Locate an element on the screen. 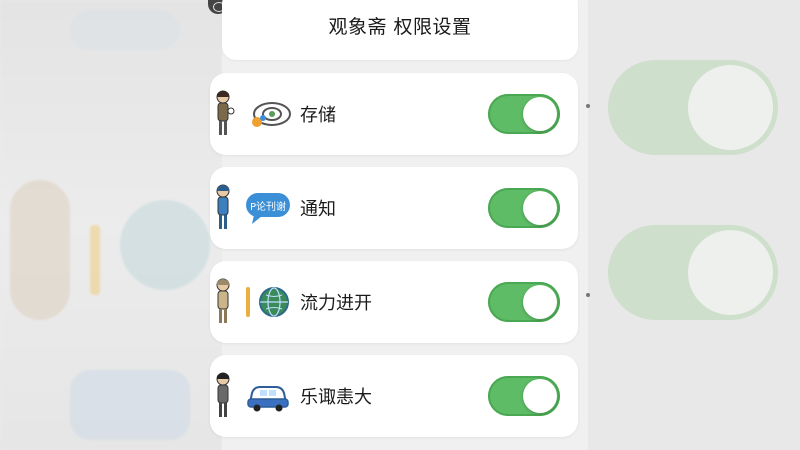 This screenshot has width=800, height=450. car-icon is located at coordinates (268, 399).